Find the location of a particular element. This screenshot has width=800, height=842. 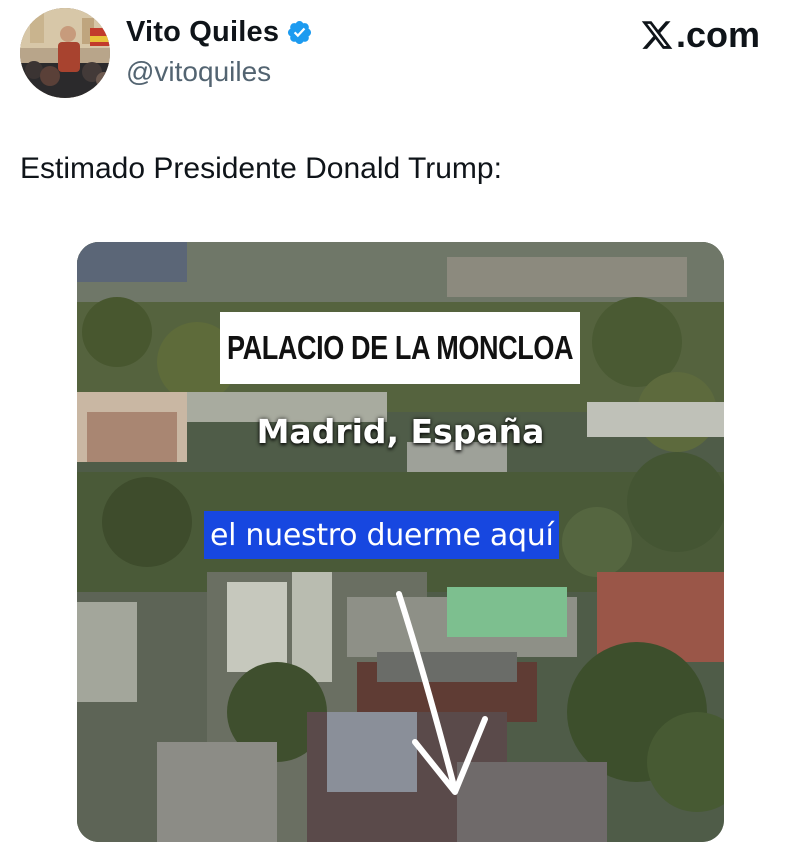

avatar is located at coordinates (65, 53).